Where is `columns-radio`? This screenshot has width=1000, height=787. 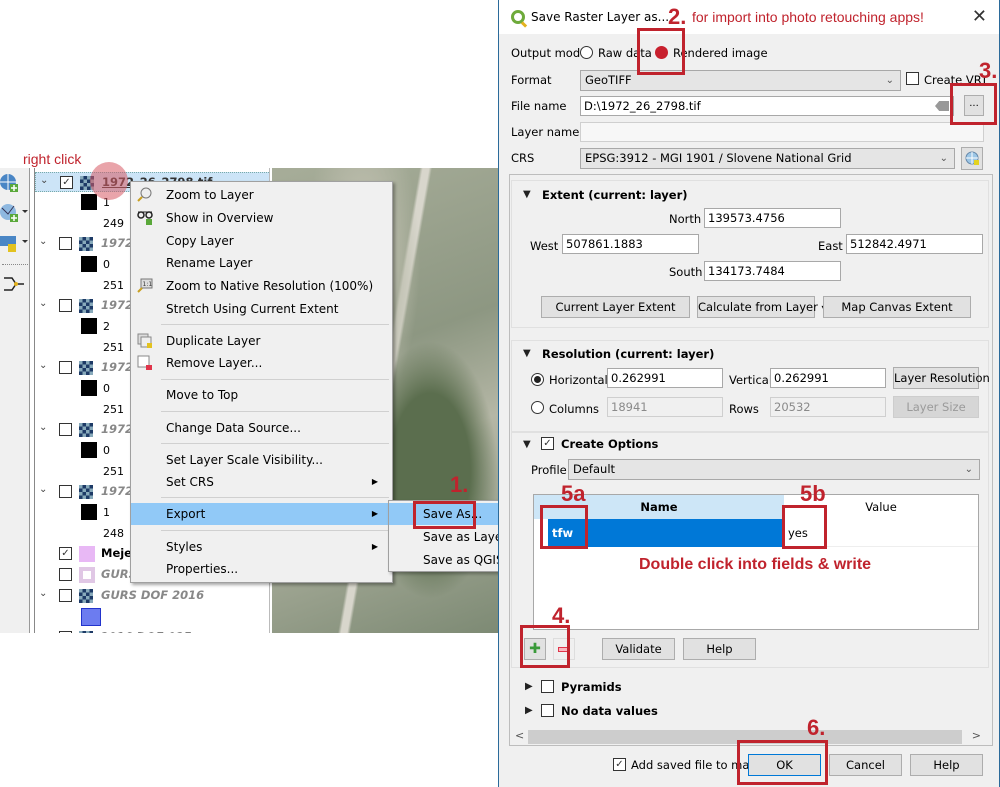
columns-radio is located at coordinates (537, 407).